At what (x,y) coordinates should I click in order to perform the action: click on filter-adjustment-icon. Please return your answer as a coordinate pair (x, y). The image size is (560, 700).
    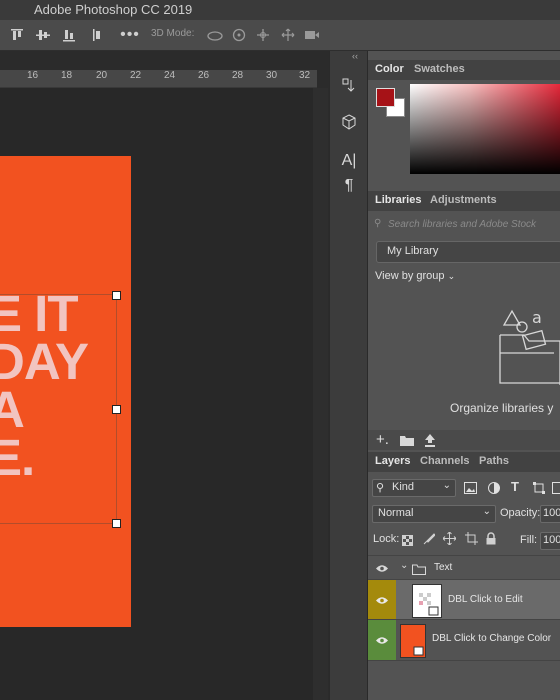
    Looking at the image, I should click on (494, 490).